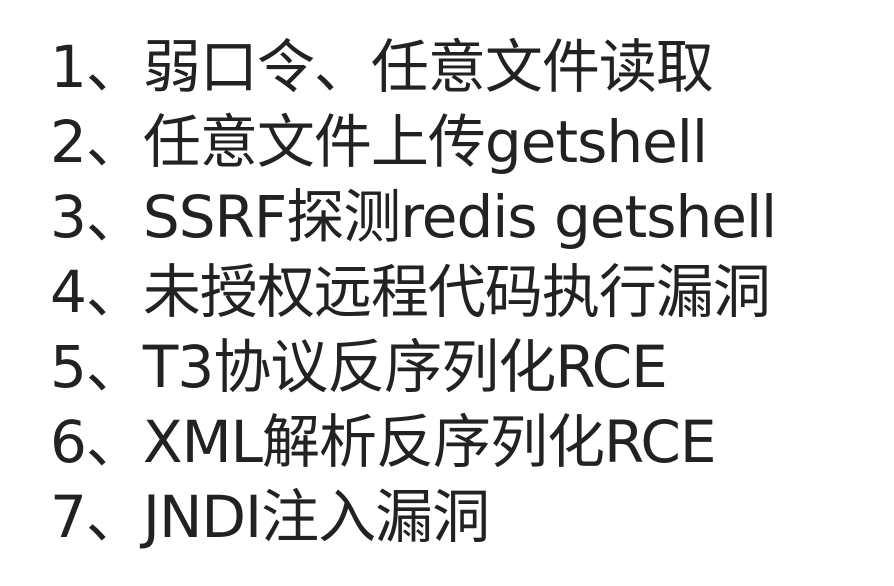 This screenshot has height=586, width=894. What do you see at coordinates (382, 67) in the screenshot?
I see `list-item: 1、弱口令、任意文件读取` at bounding box center [382, 67].